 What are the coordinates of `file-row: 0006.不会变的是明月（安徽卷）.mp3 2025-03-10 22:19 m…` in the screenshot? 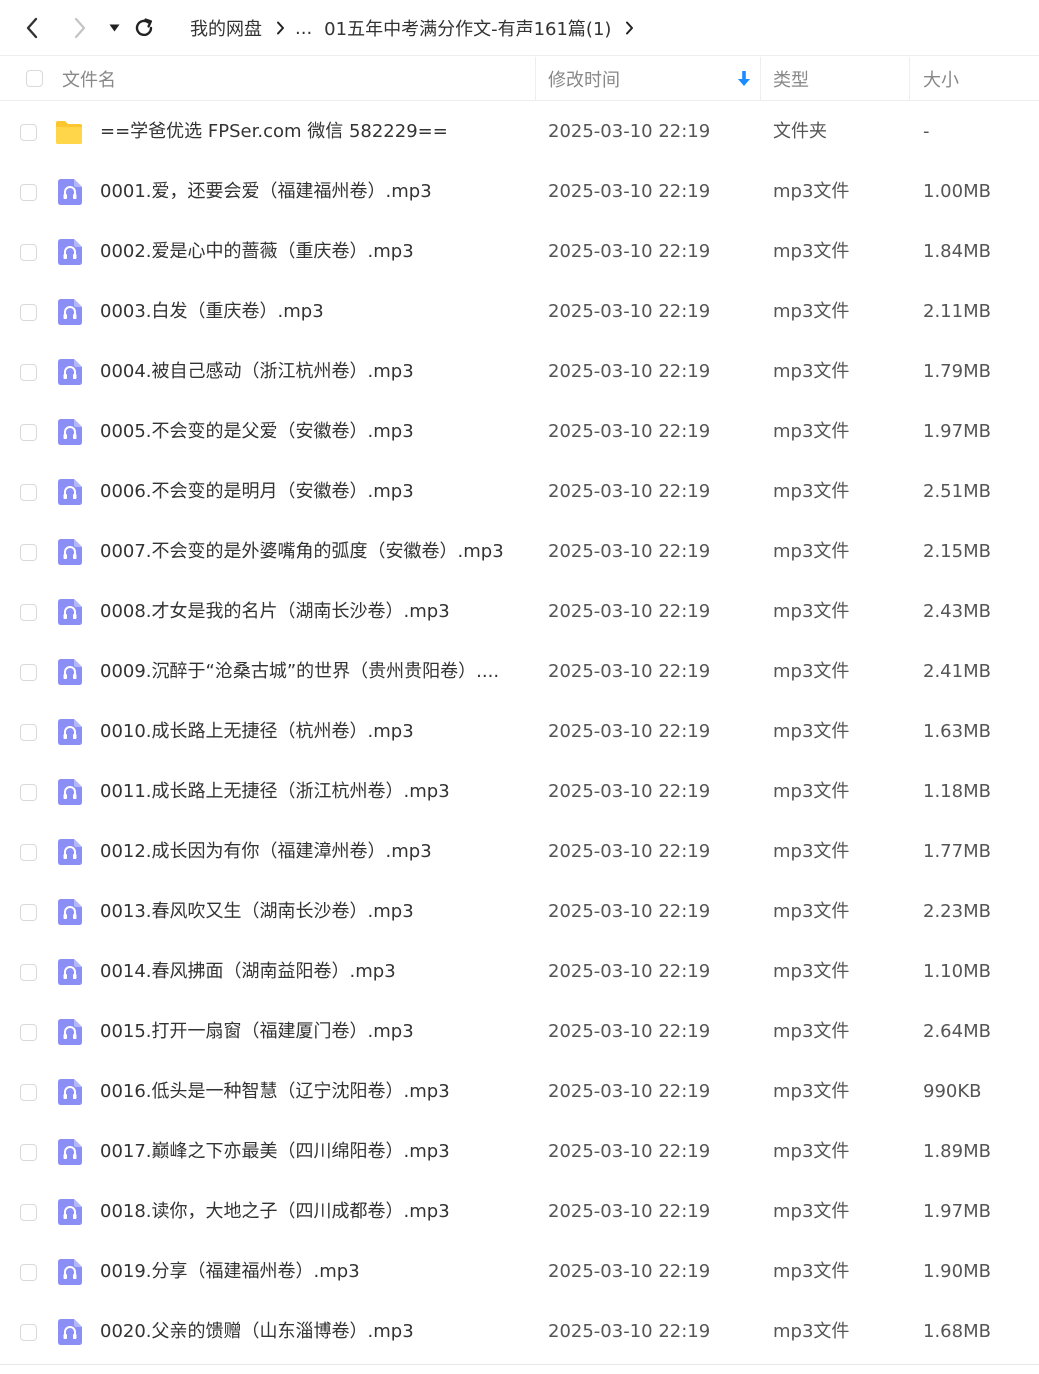 It's located at (519, 492).